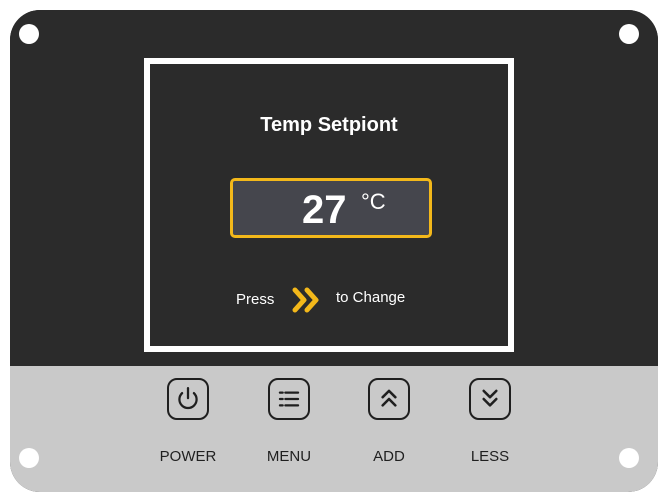 The image size is (662, 493). Describe the element at coordinates (307, 300) in the screenshot. I see `double-chevron-right-icon` at that location.